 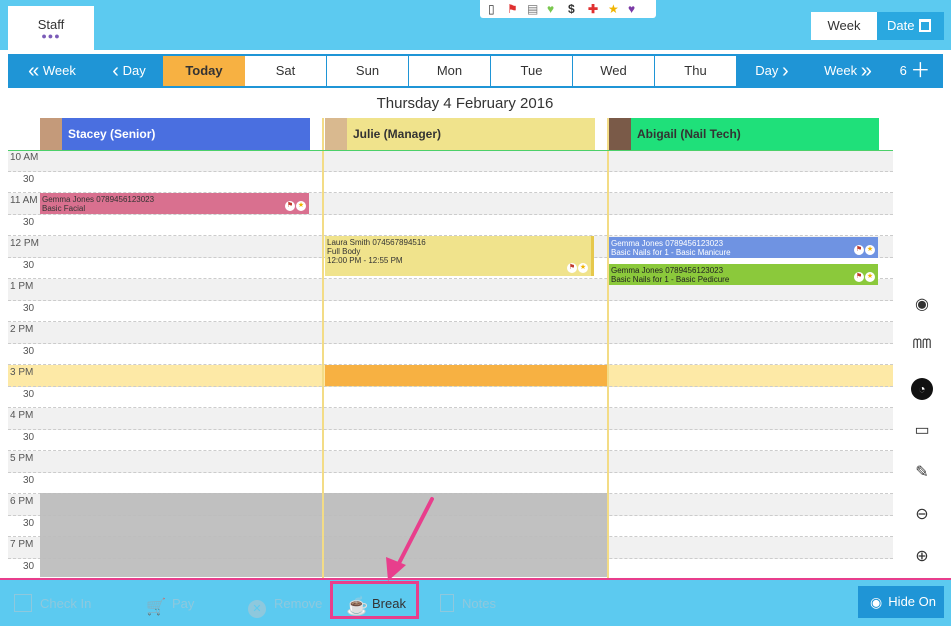 What do you see at coordinates (22, 501) in the screenshot?
I see `time-label: 6 PM` at bounding box center [22, 501].